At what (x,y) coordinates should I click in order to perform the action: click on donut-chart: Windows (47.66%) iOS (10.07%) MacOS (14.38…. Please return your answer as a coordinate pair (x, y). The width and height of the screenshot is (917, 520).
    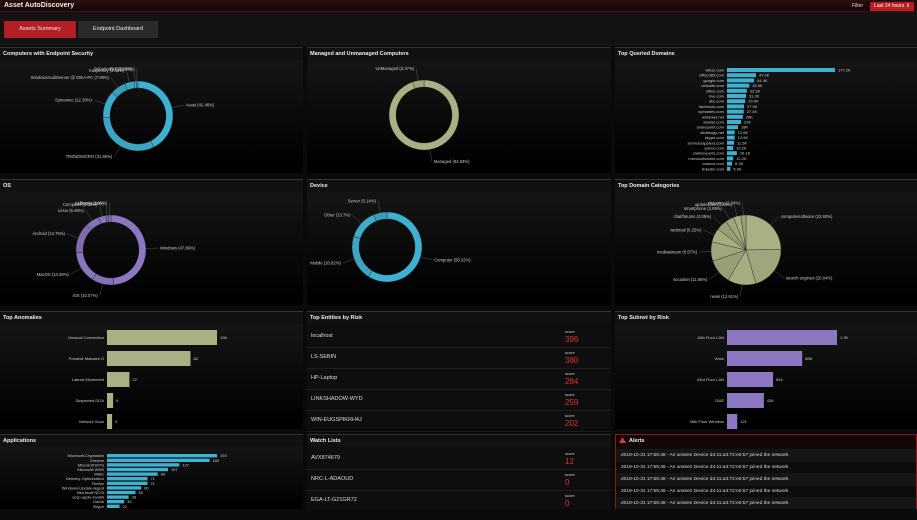
    Looking at the image, I should click on (114, 250).